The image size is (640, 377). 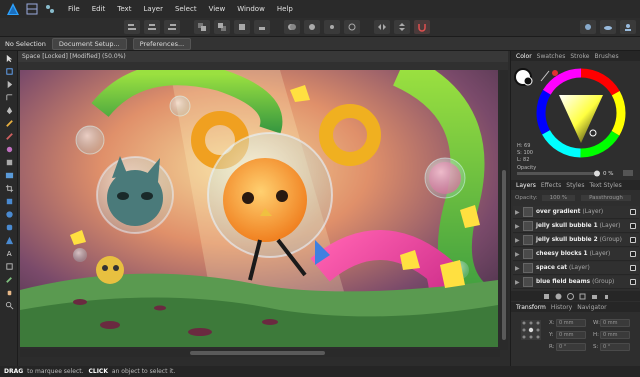 I want to click on adjustment-layer-icon, so click(x=570, y=296).